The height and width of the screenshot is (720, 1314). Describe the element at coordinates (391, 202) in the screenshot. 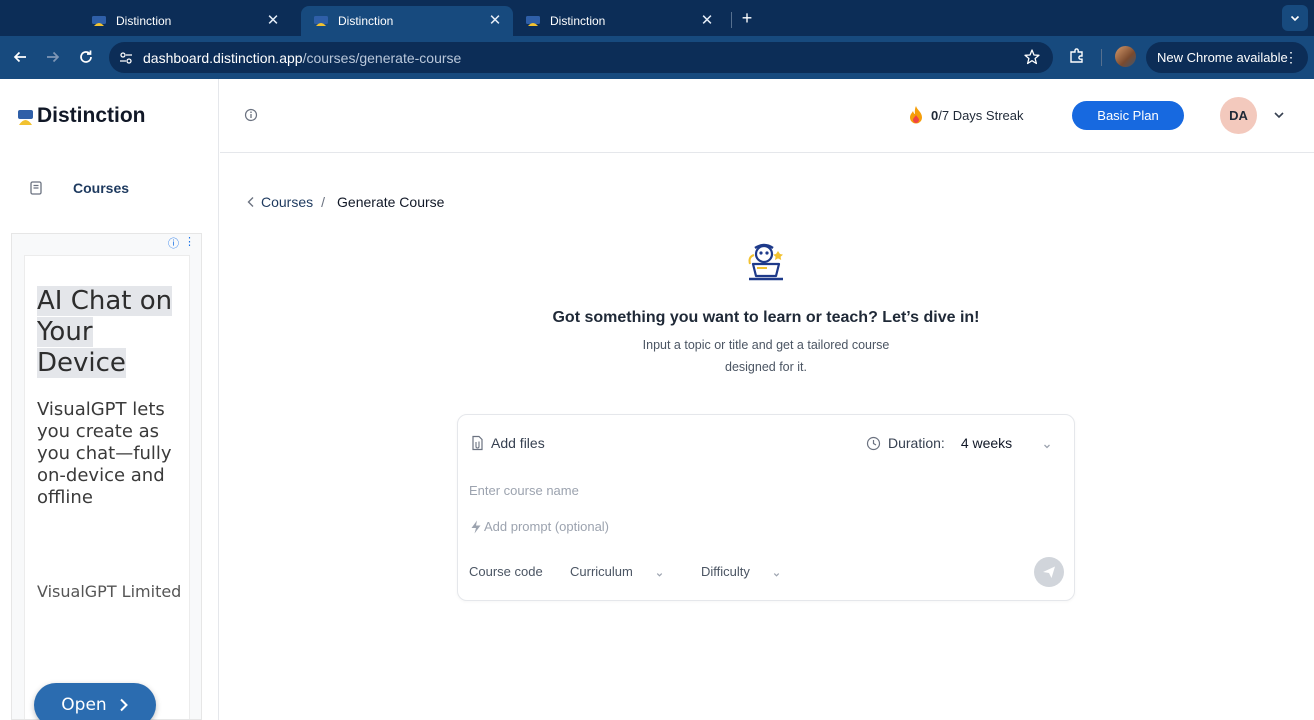

I see `breadcrumb-current: Generate Course` at that location.